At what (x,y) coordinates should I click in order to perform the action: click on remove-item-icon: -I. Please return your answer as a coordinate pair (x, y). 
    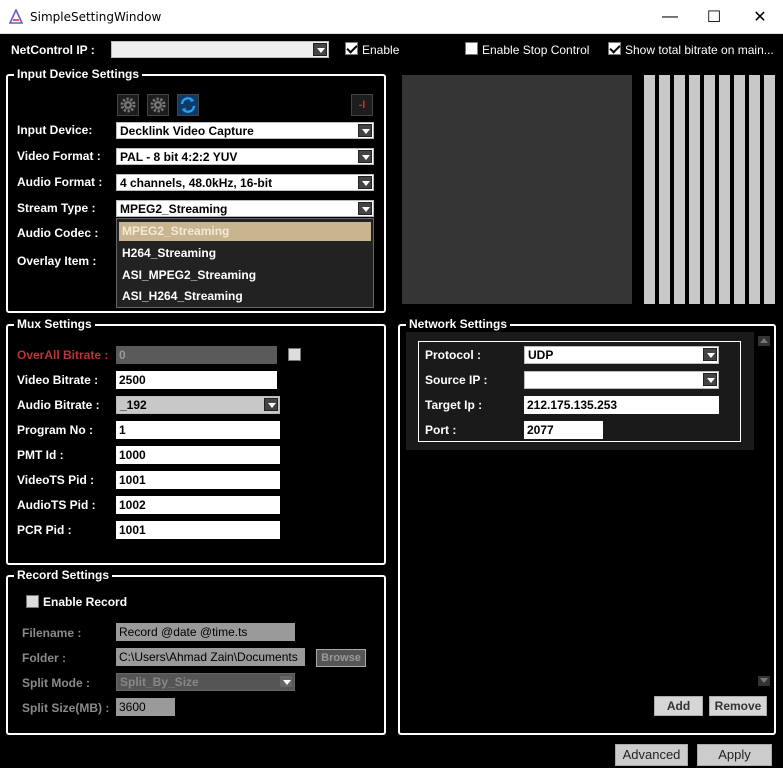
    Looking at the image, I should click on (362, 105).